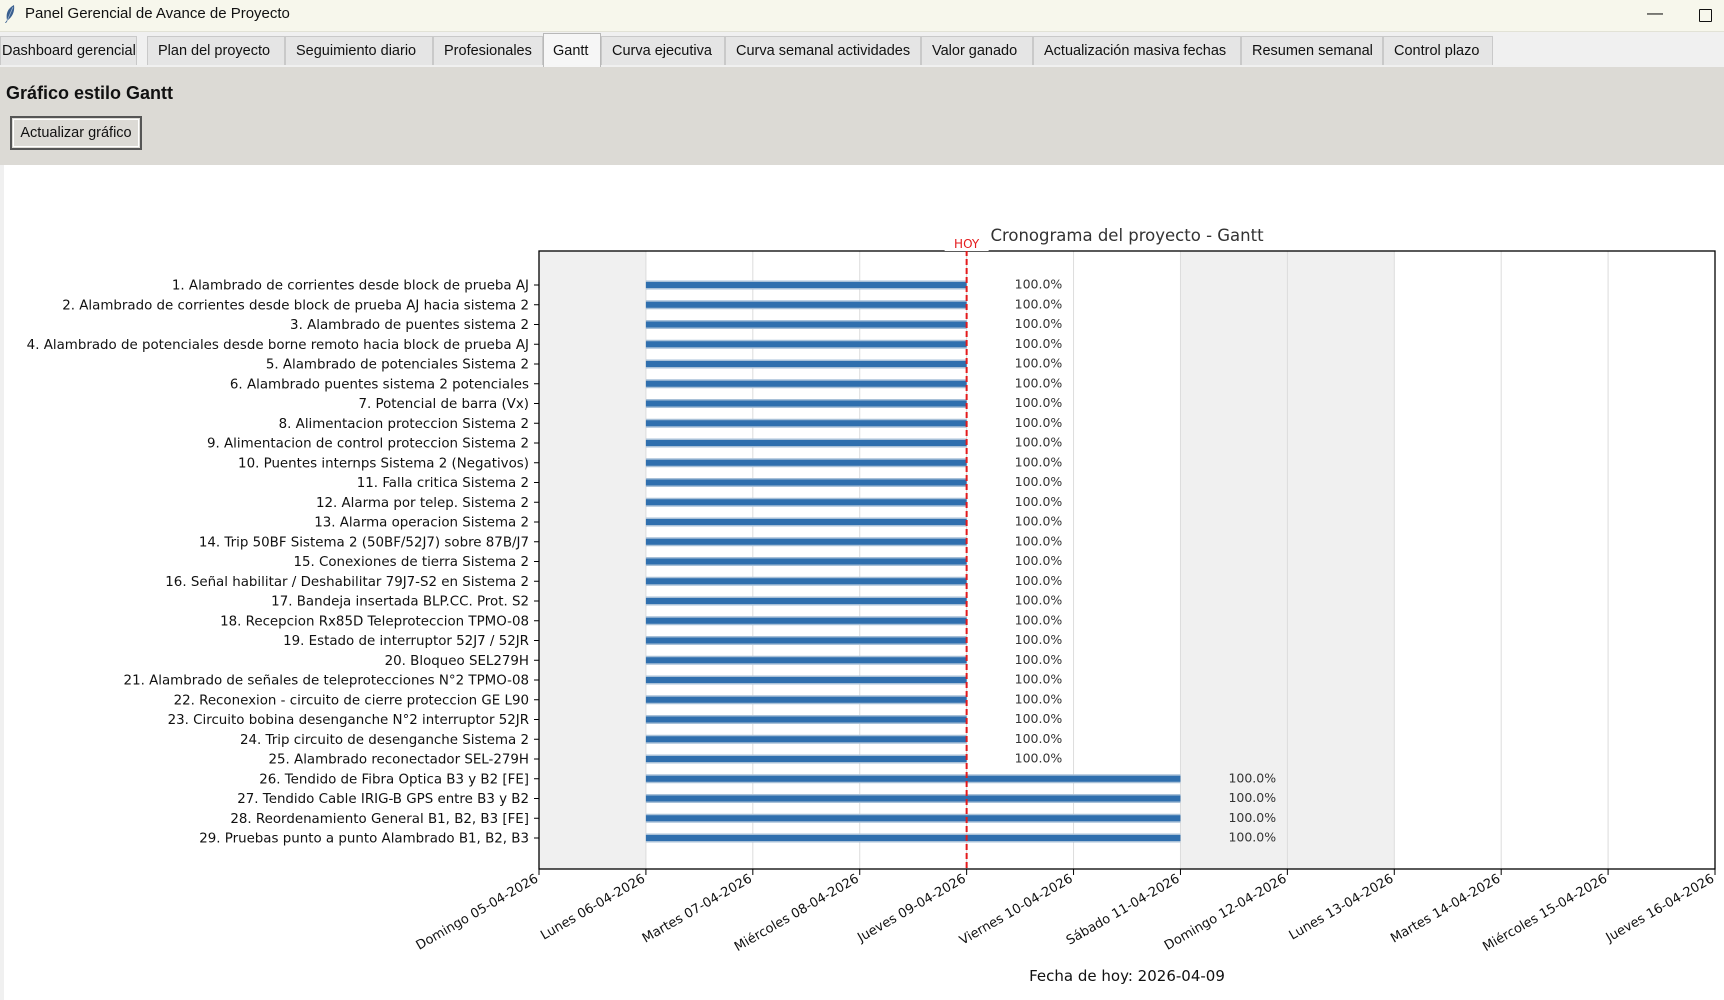 The width and height of the screenshot is (1724, 1000). What do you see at coordinates (409, 325) in the screenshot?
I see `task-label: 3. Alambrado de puentes sistema 2` at bounding box center [409, 325].